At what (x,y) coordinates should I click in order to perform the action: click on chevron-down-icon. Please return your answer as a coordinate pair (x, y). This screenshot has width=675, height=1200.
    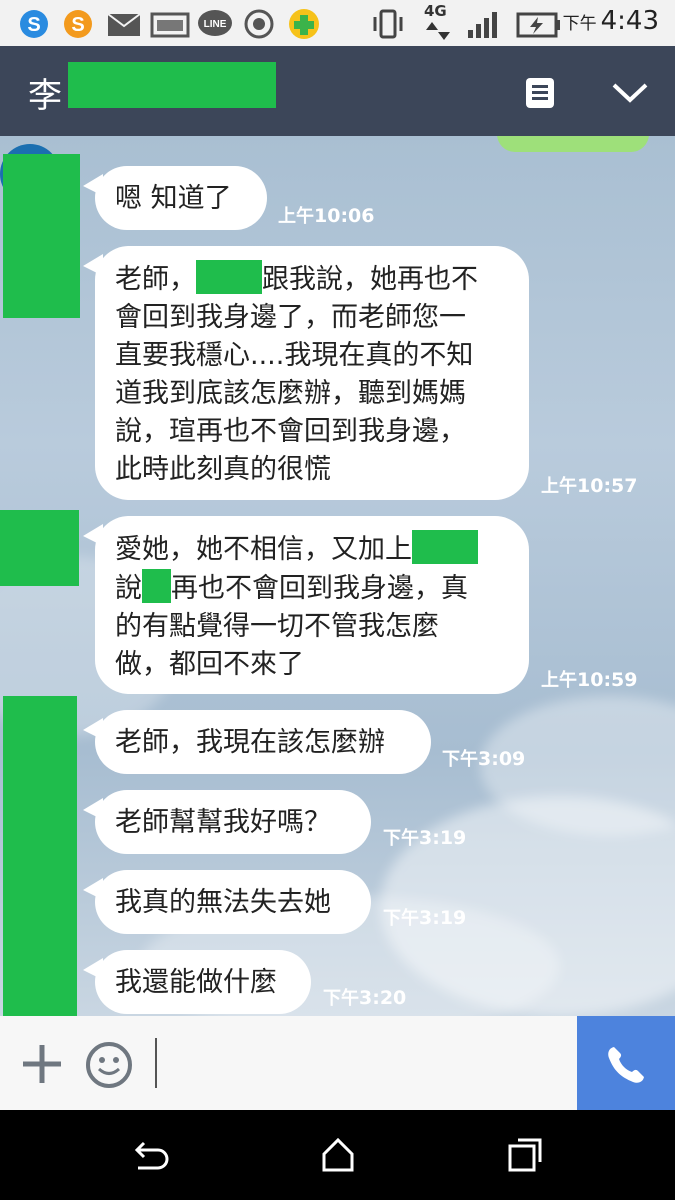
    Looking at the image, I should click on (630, 93).